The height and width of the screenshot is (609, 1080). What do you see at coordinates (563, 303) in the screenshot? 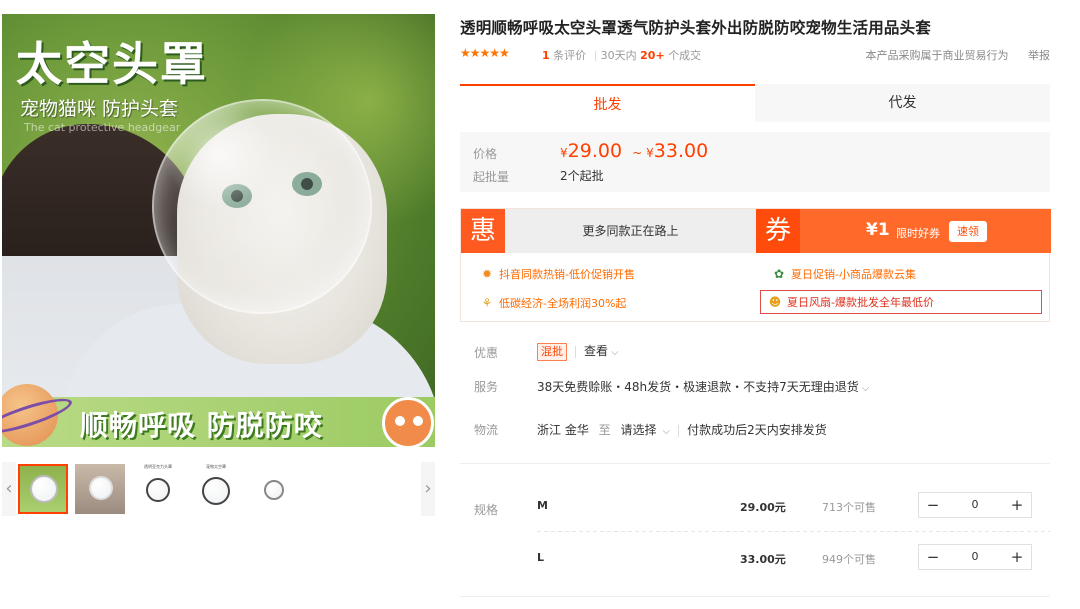
I see `activity-text: 低碳经济-全场利润30%起` at bounding box center [563, 303].